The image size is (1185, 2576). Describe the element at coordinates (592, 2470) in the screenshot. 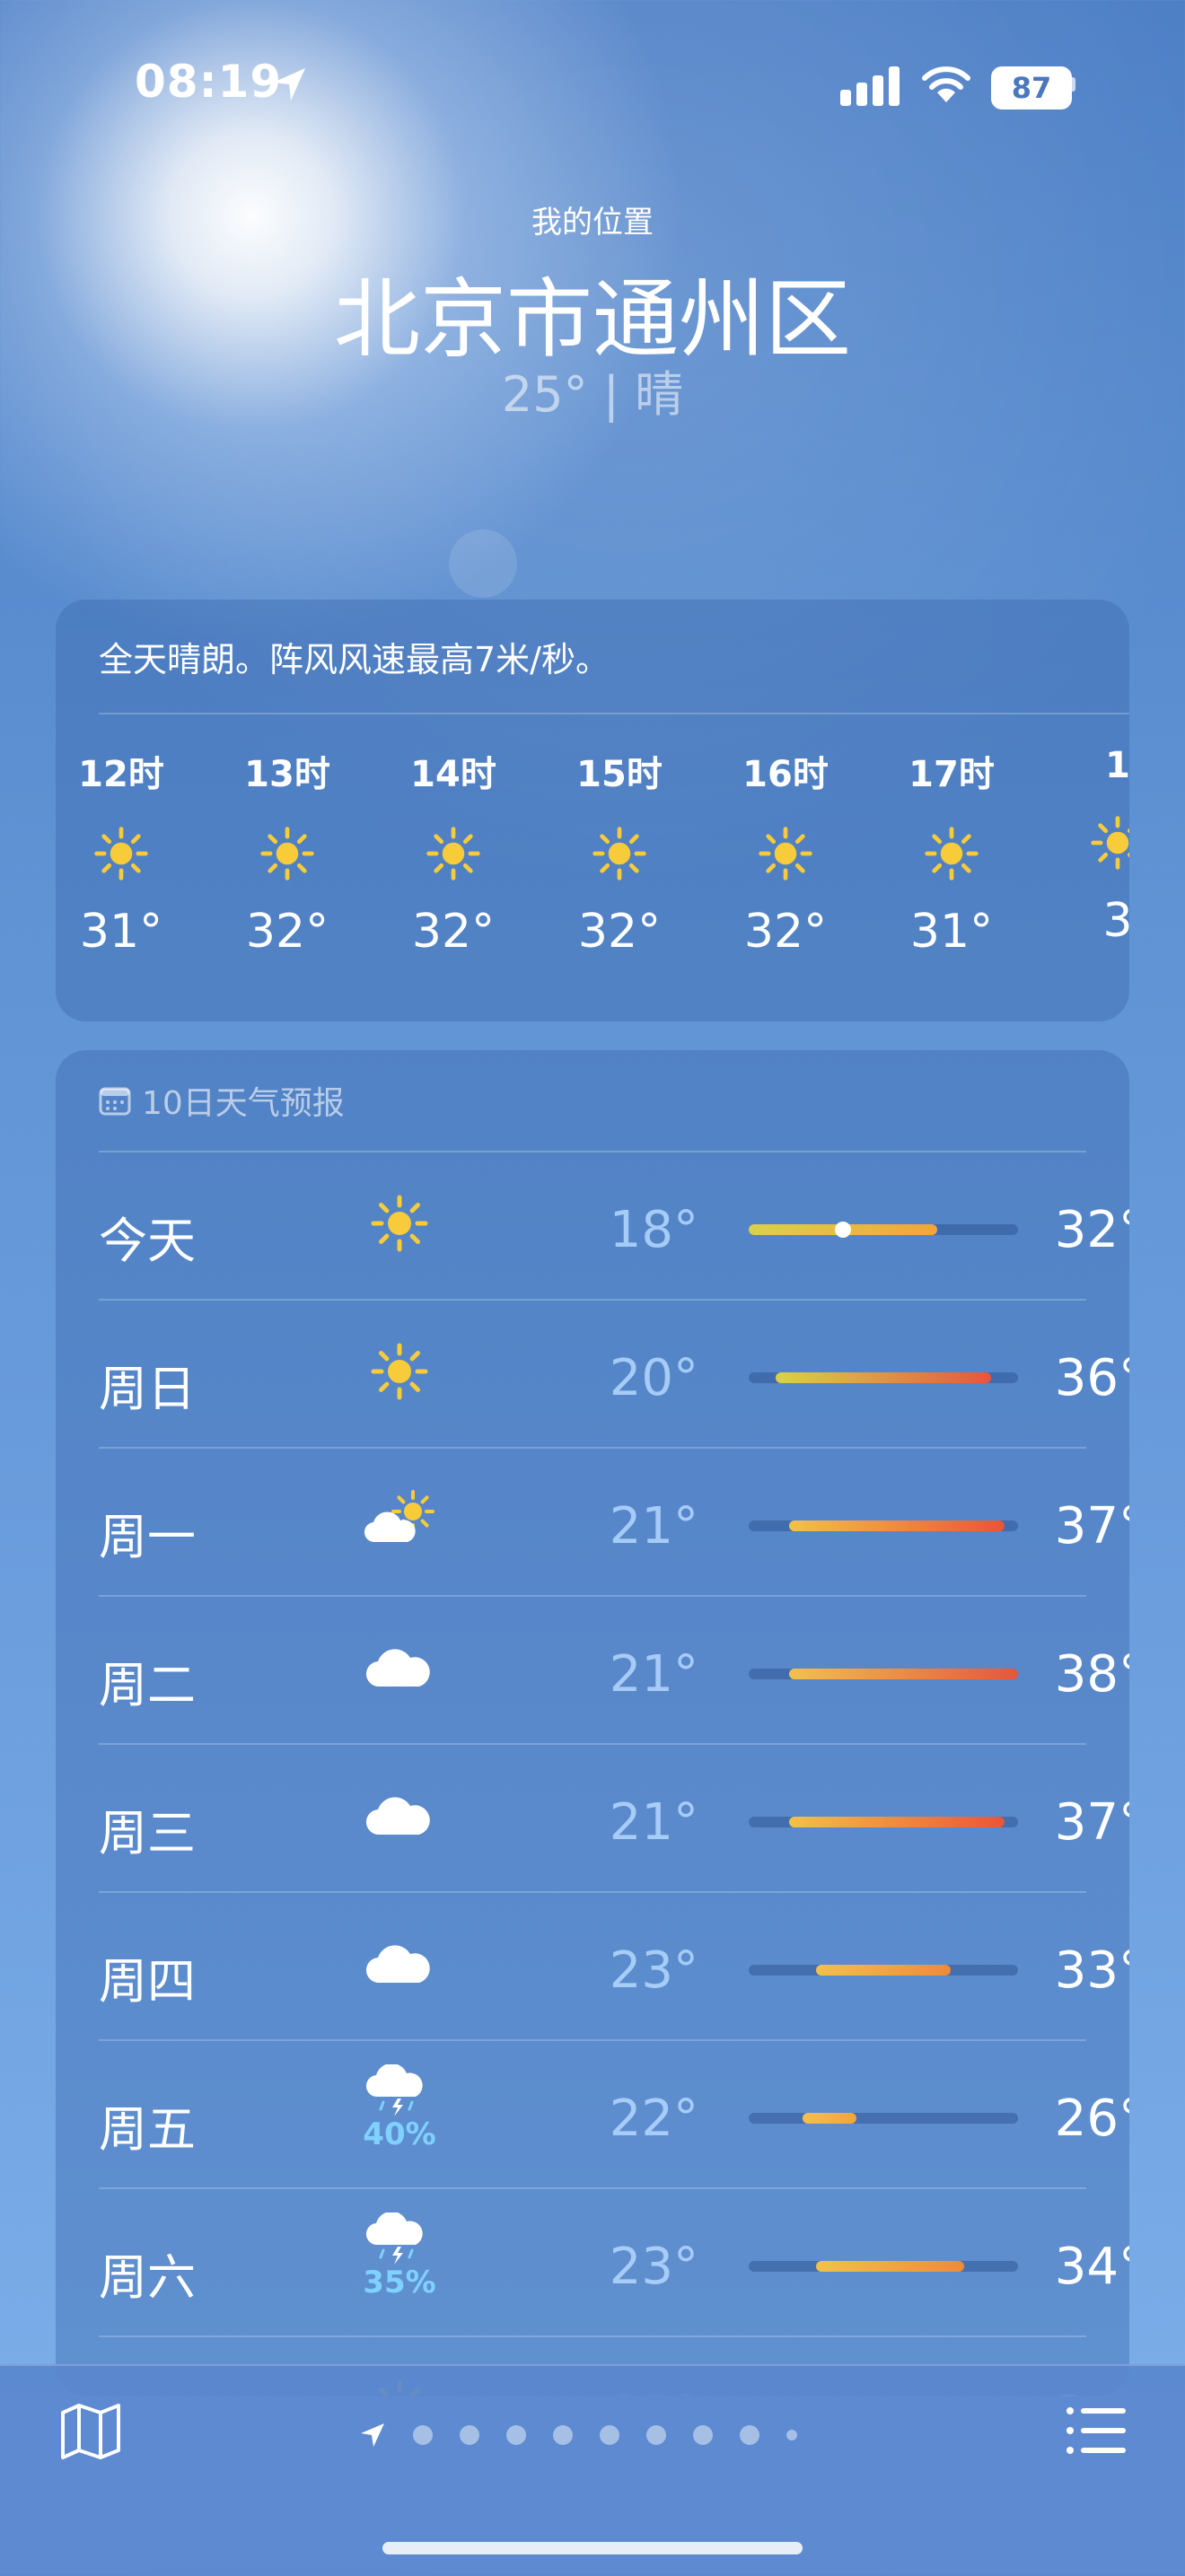

I see `bottom-toolbar` at that location.